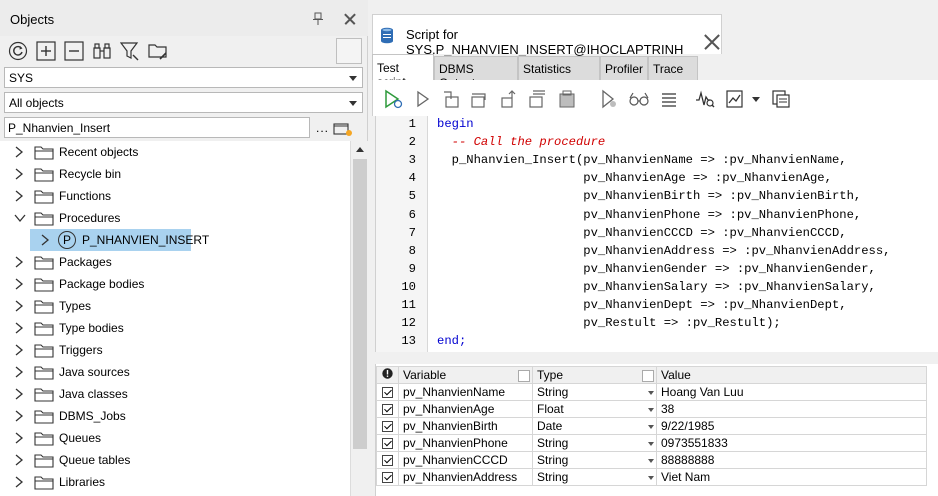 Image resolution: width=938 pixels, height=496 pixels. I want to click on type-column-header: Type, so click(594, 375).